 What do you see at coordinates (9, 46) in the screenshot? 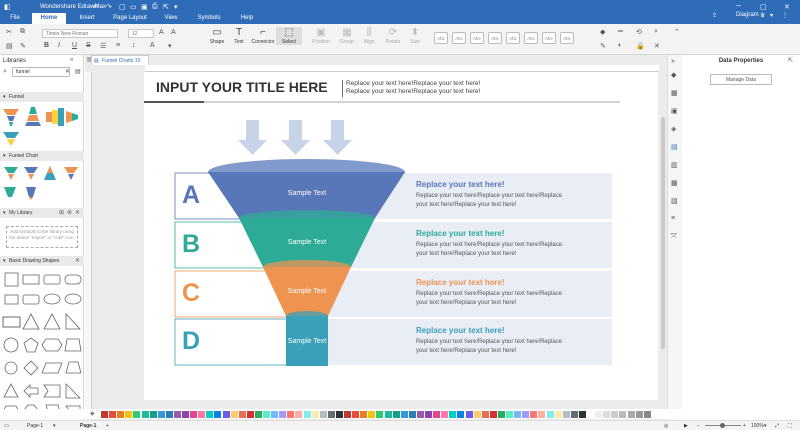
I see `paste-icon: ▤` at bounding box center [9, 46].